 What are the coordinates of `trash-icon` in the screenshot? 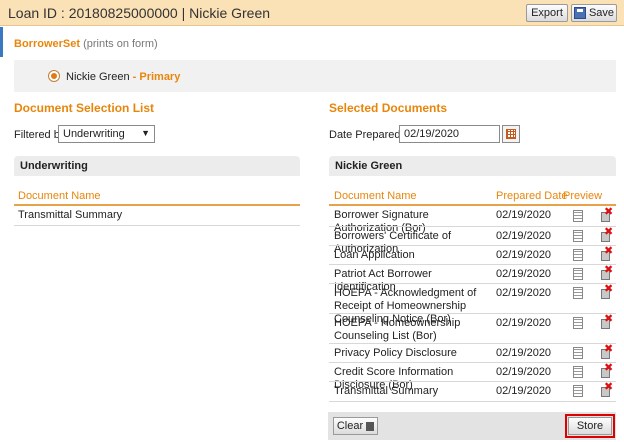 It's located at (370, 426).